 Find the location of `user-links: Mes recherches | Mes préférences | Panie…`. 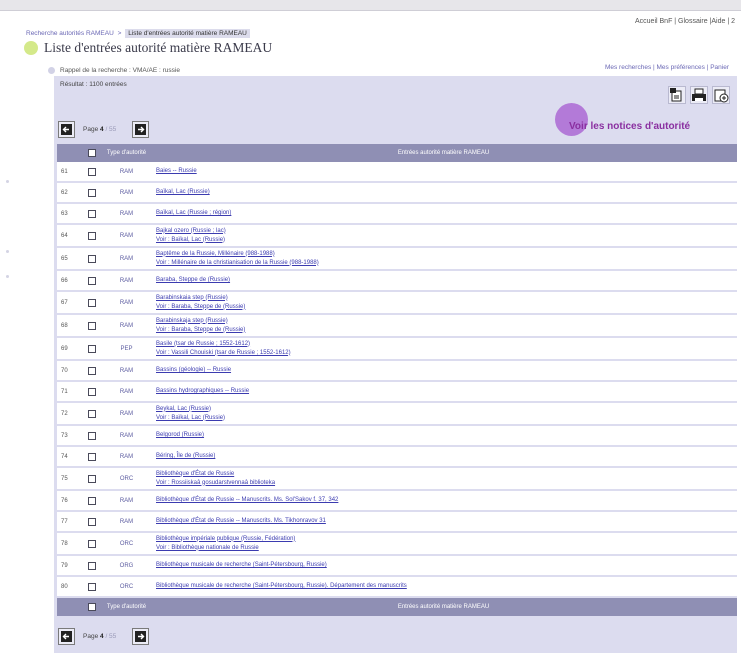

user-links: Mes recherches | Mes préférences | Panie… is located at coordinates (667, 67).